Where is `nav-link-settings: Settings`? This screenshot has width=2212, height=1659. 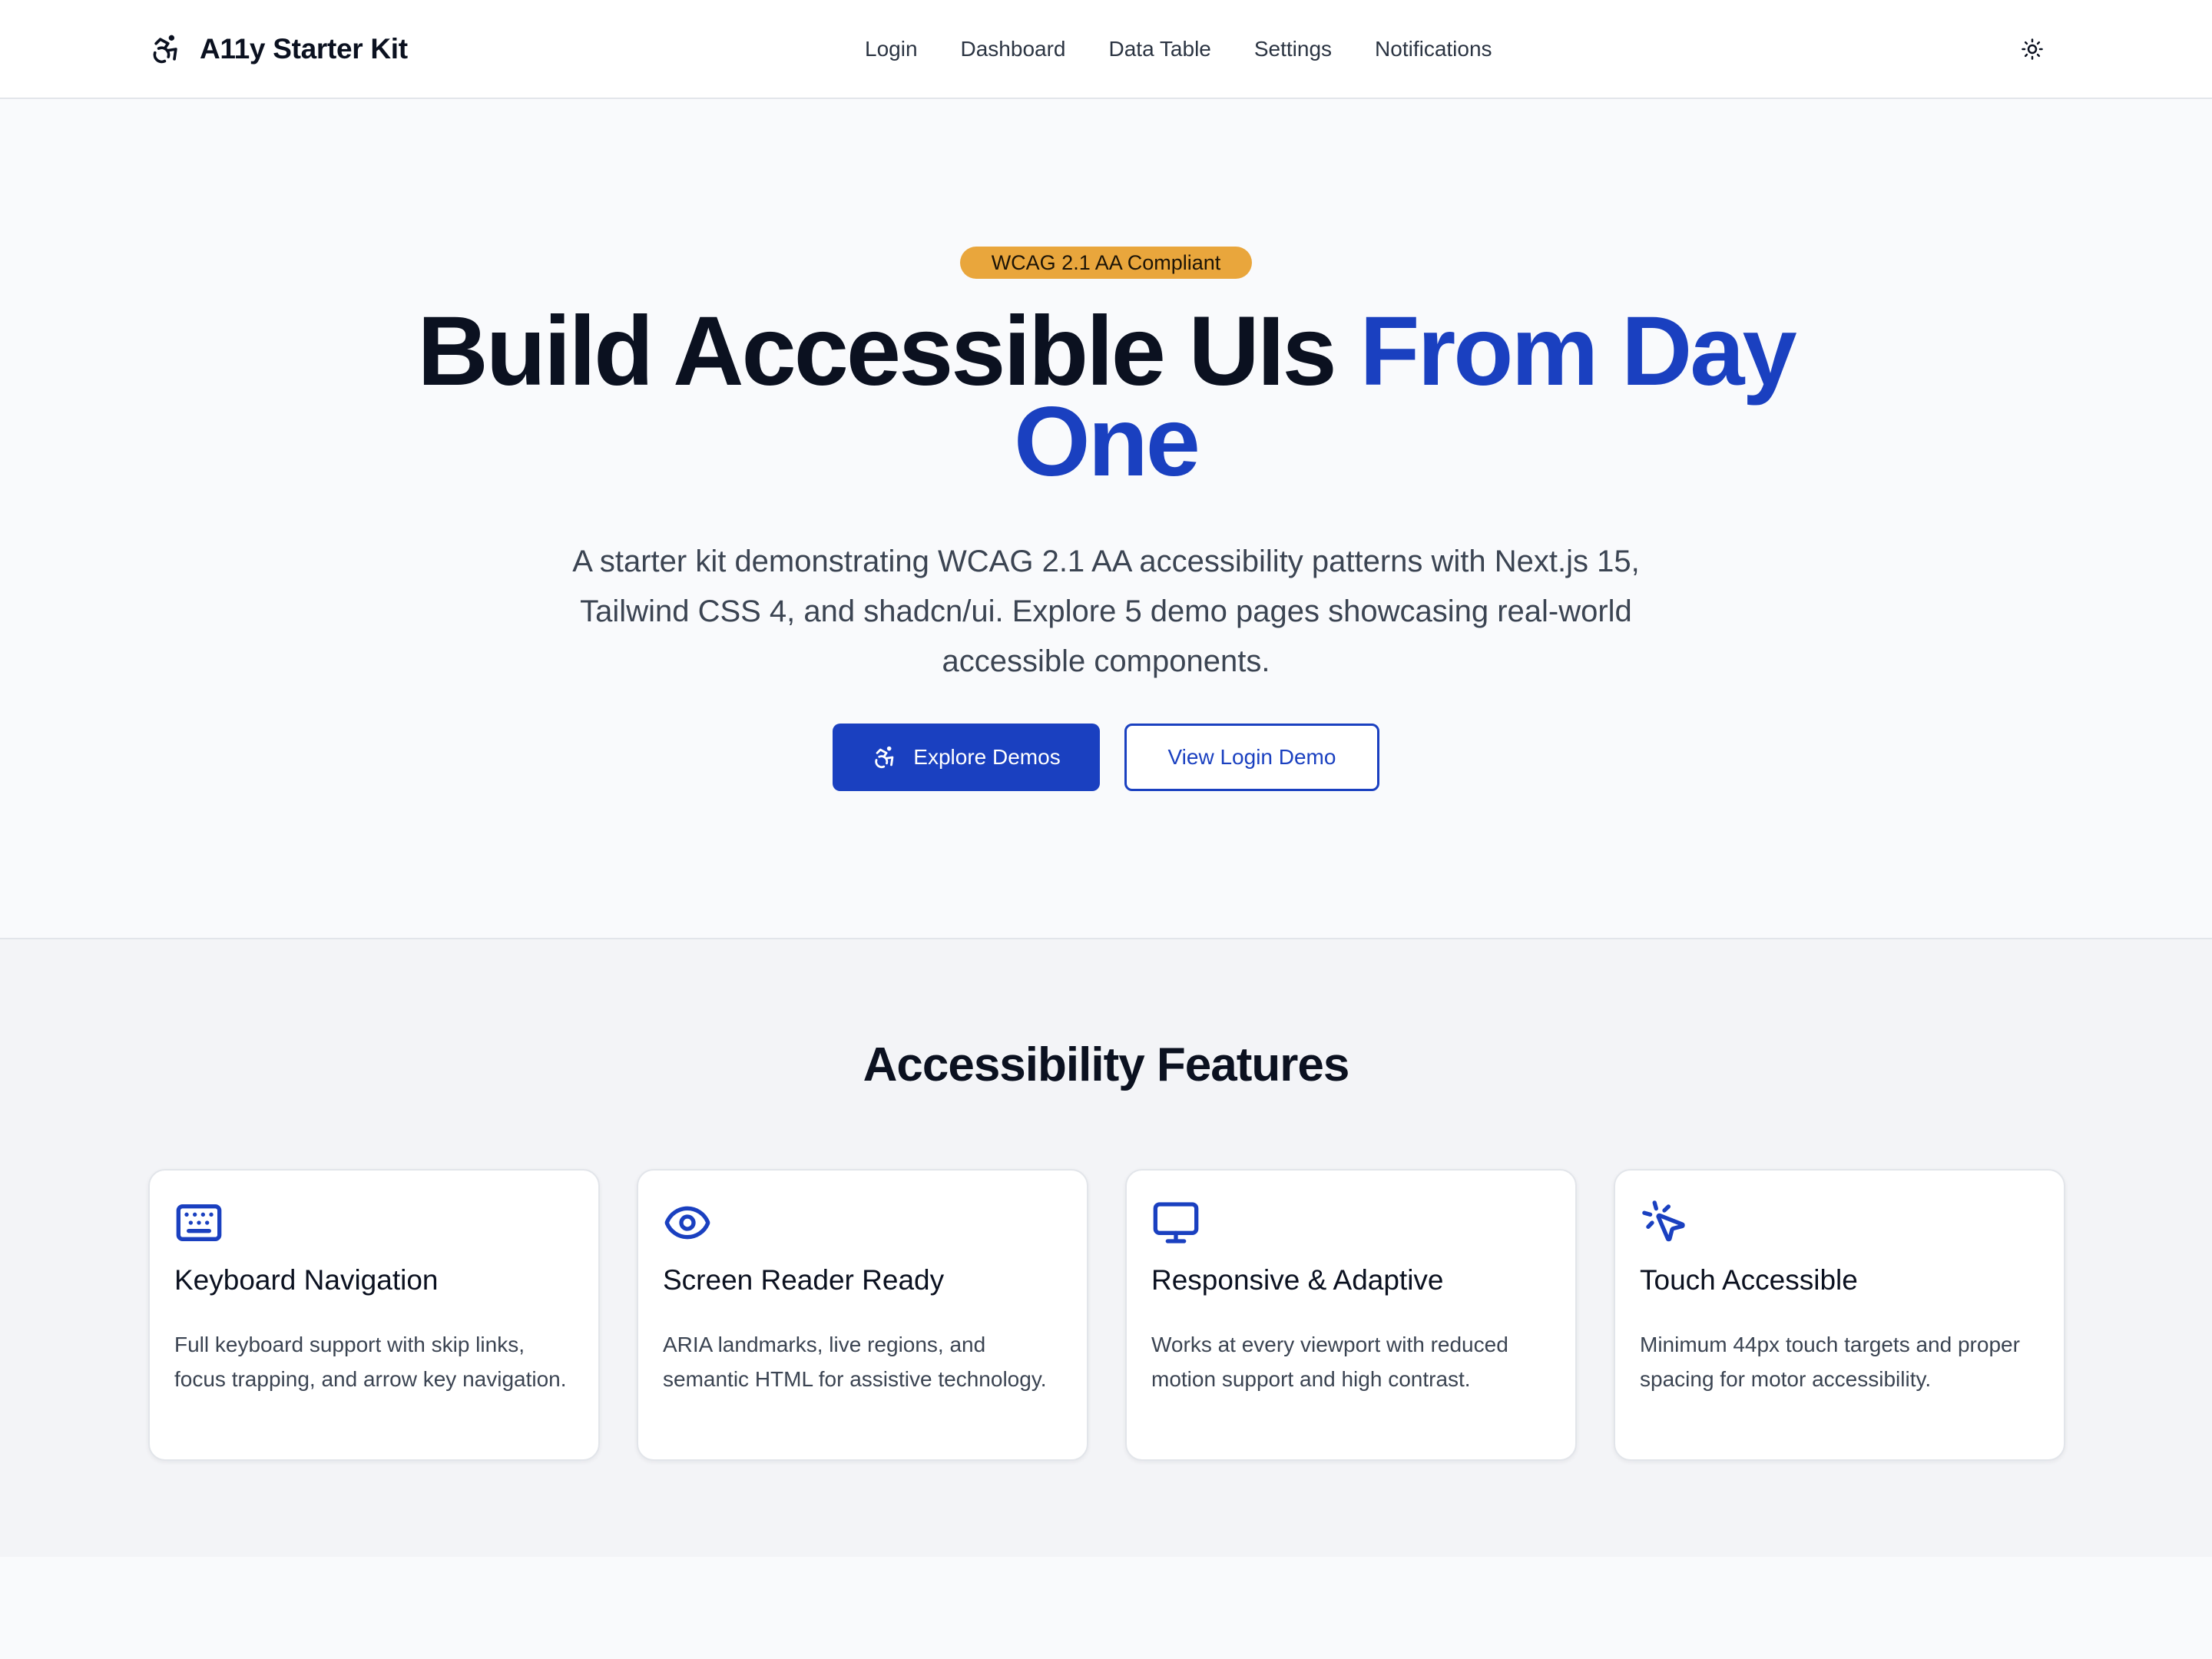 nav-link-settings: Settings is located at coordinates (1293, 49).